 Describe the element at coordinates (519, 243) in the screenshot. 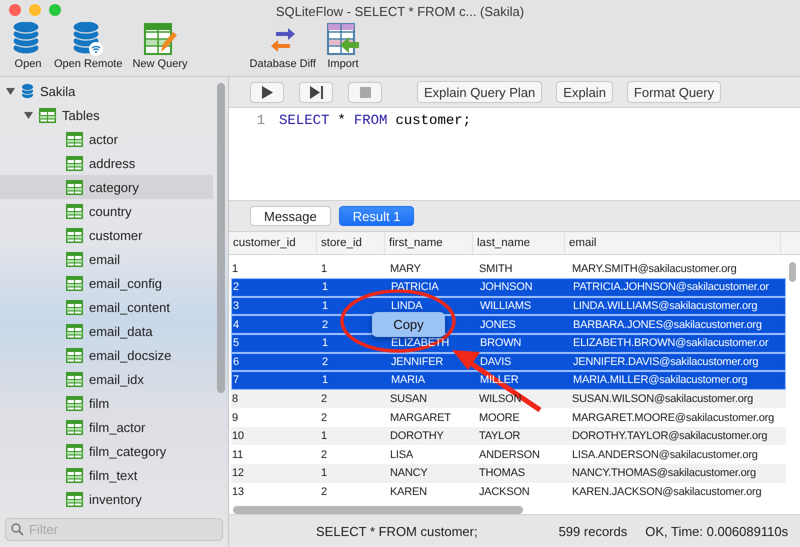

I see `column-header: last_name` at that location.